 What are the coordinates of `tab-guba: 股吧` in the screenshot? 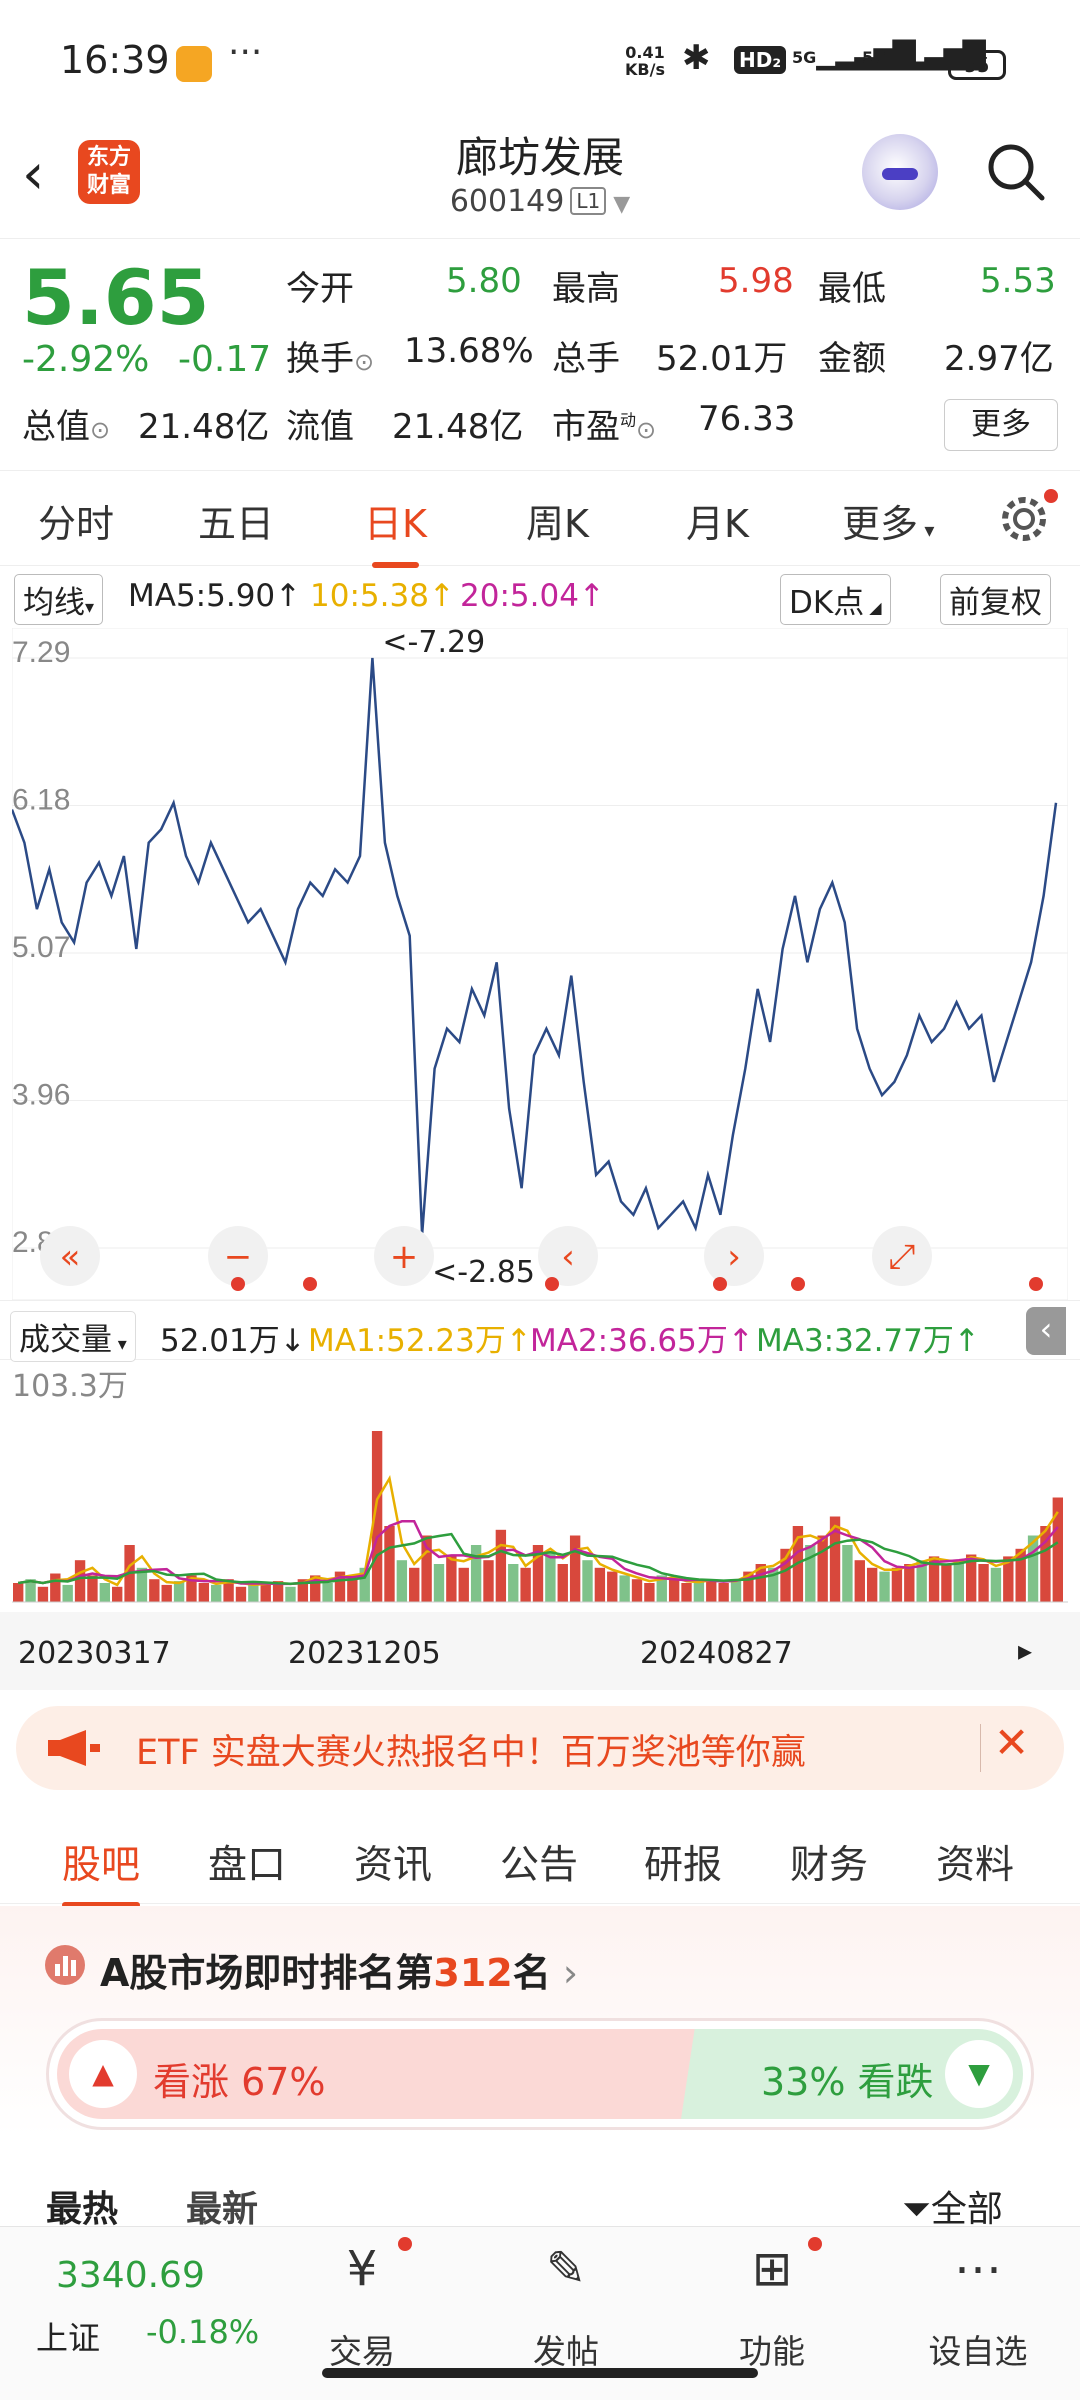 It's located at (101, 1871).